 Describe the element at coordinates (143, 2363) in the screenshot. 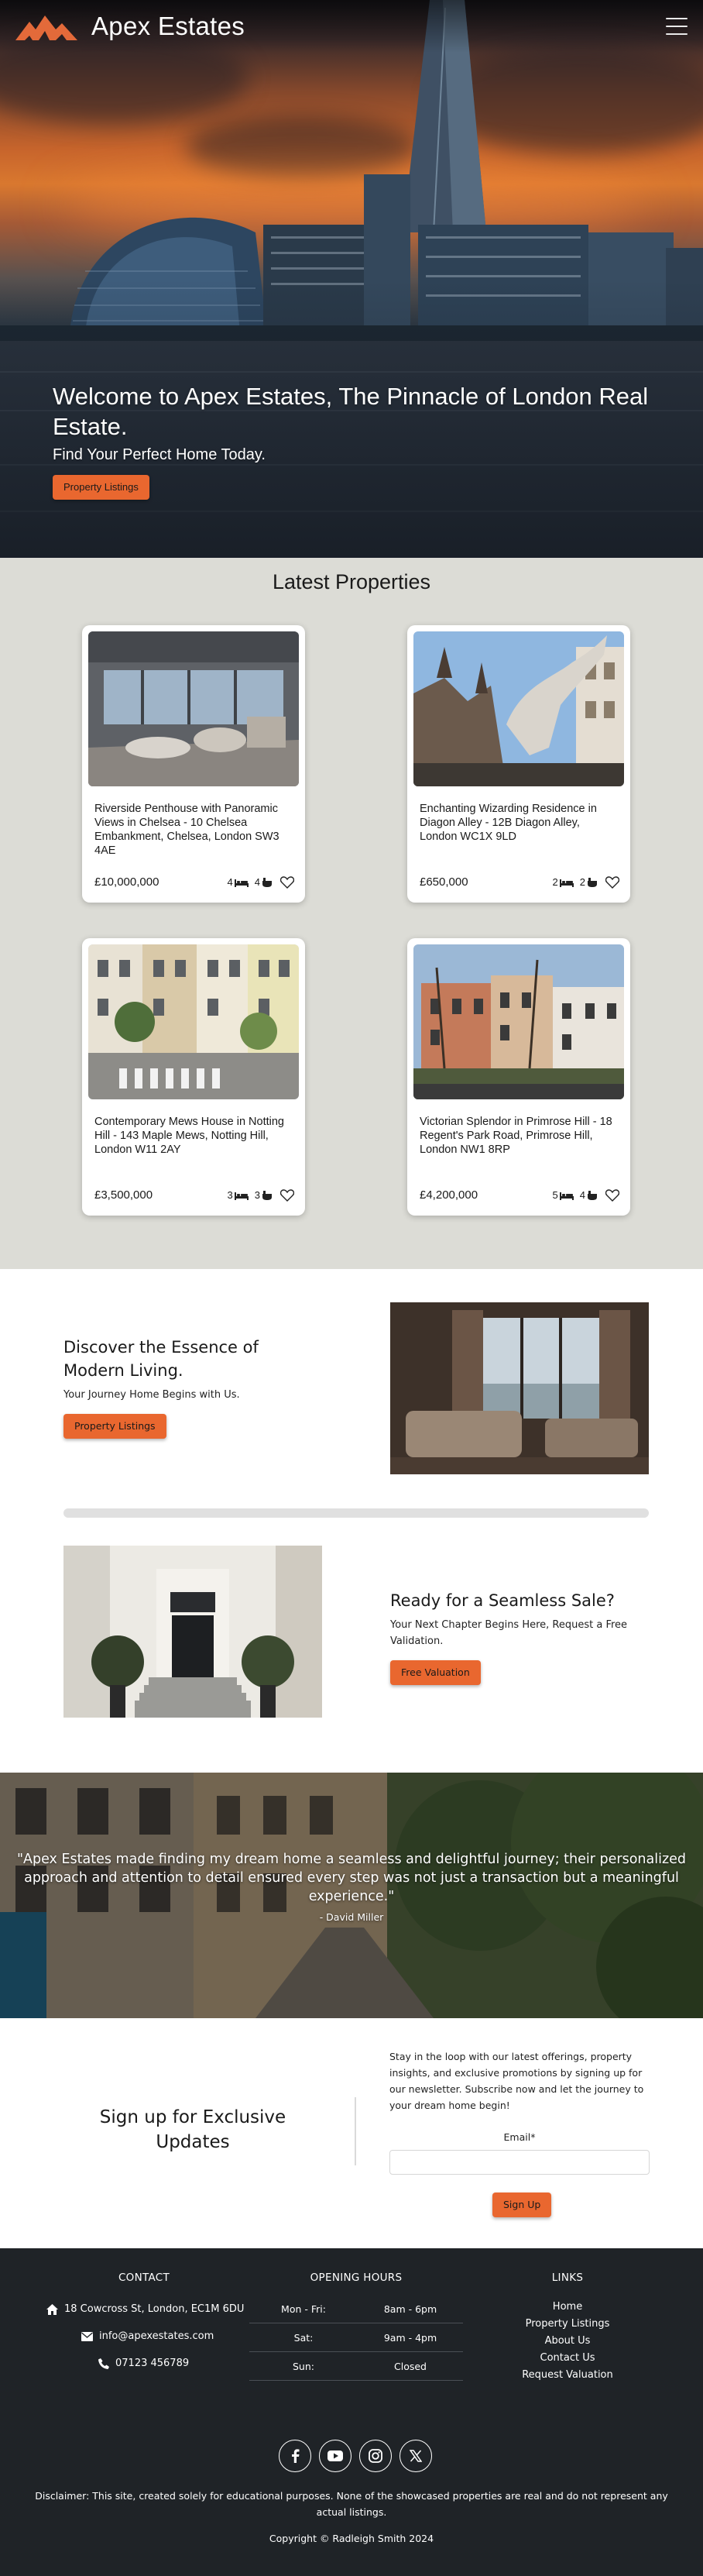

I see `contact-phone: 07123 456789` at that location.